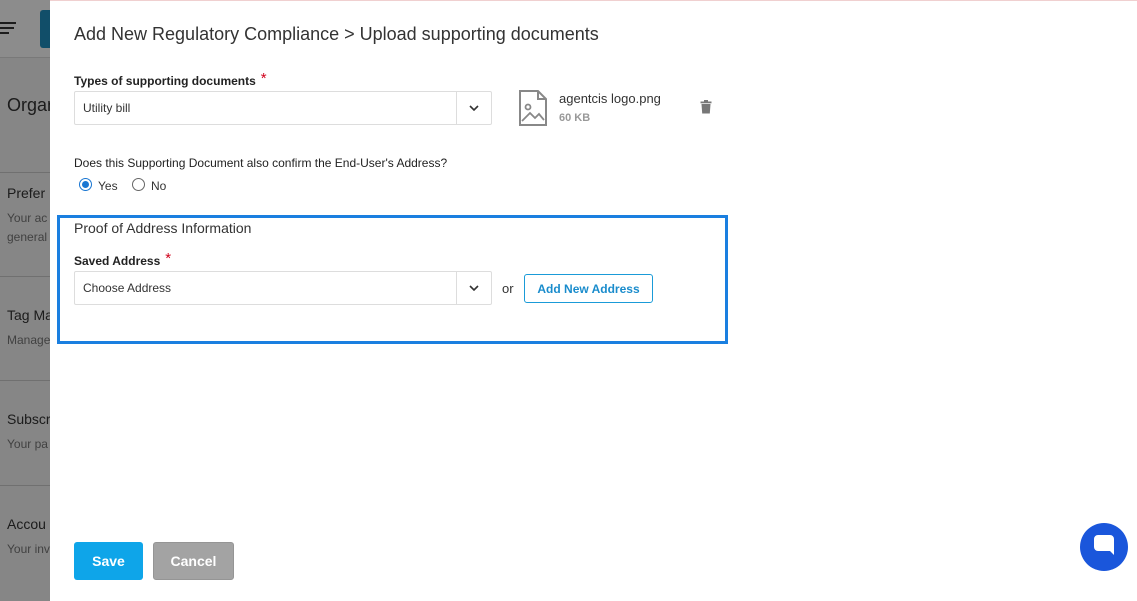 This screenshot has height=601, width=1137. Describe the element at coordinates (575, 118) in the screenshot. I see `file-size: 60 KB` at that location.